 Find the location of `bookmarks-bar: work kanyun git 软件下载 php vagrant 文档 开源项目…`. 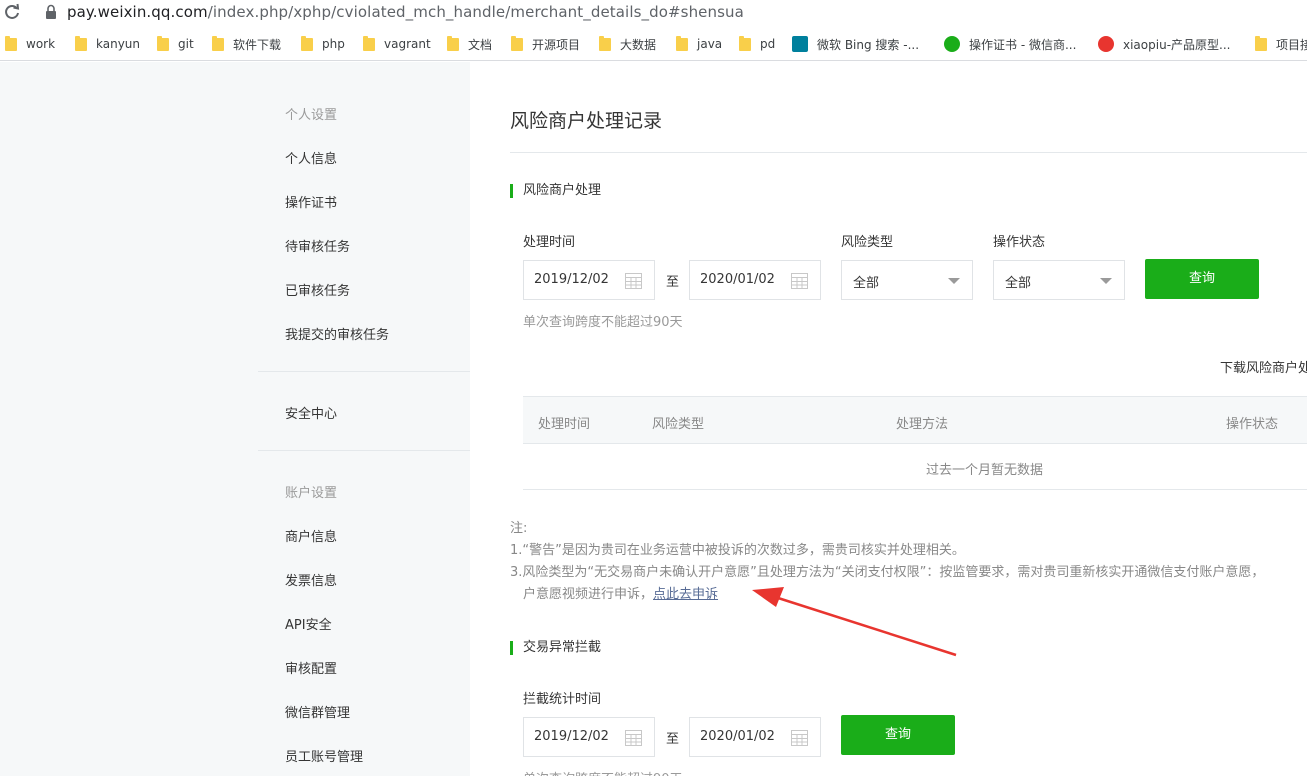

bookmarks-bar: work kanyun git 软件下载 php vagrant 文档 开源项目… is located at coordinates (653, 44).